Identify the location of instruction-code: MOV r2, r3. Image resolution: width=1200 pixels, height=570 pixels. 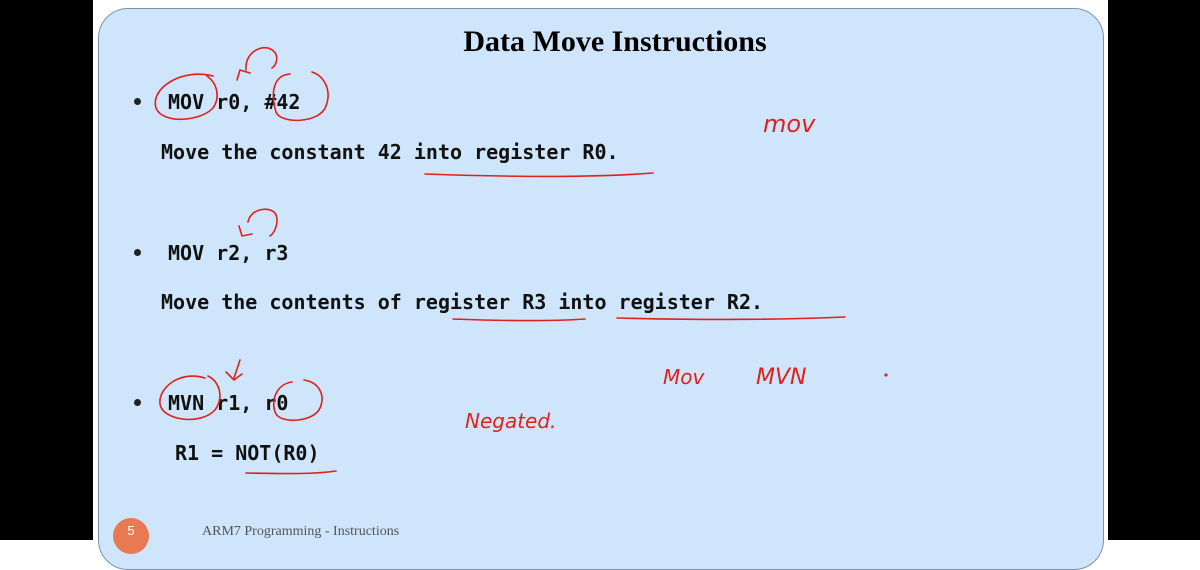
(228, 253).